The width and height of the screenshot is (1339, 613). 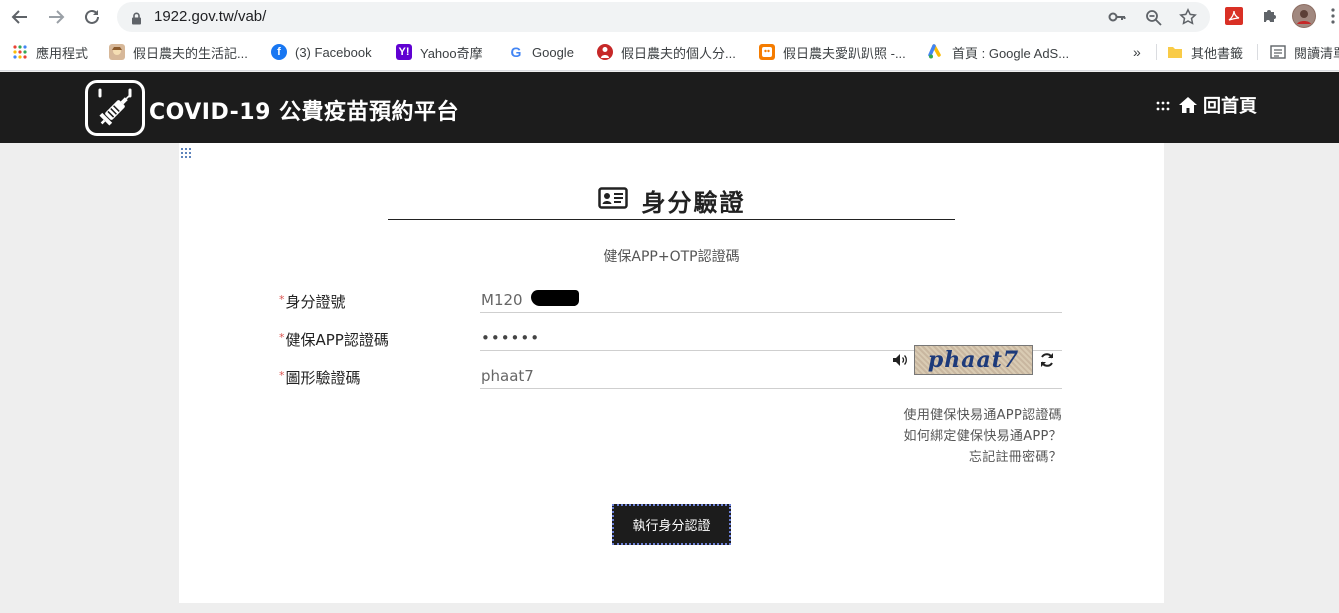 I want to click on use-app-code-link: 使用健保快易通APP認證碼, so click(x=983, y=415).